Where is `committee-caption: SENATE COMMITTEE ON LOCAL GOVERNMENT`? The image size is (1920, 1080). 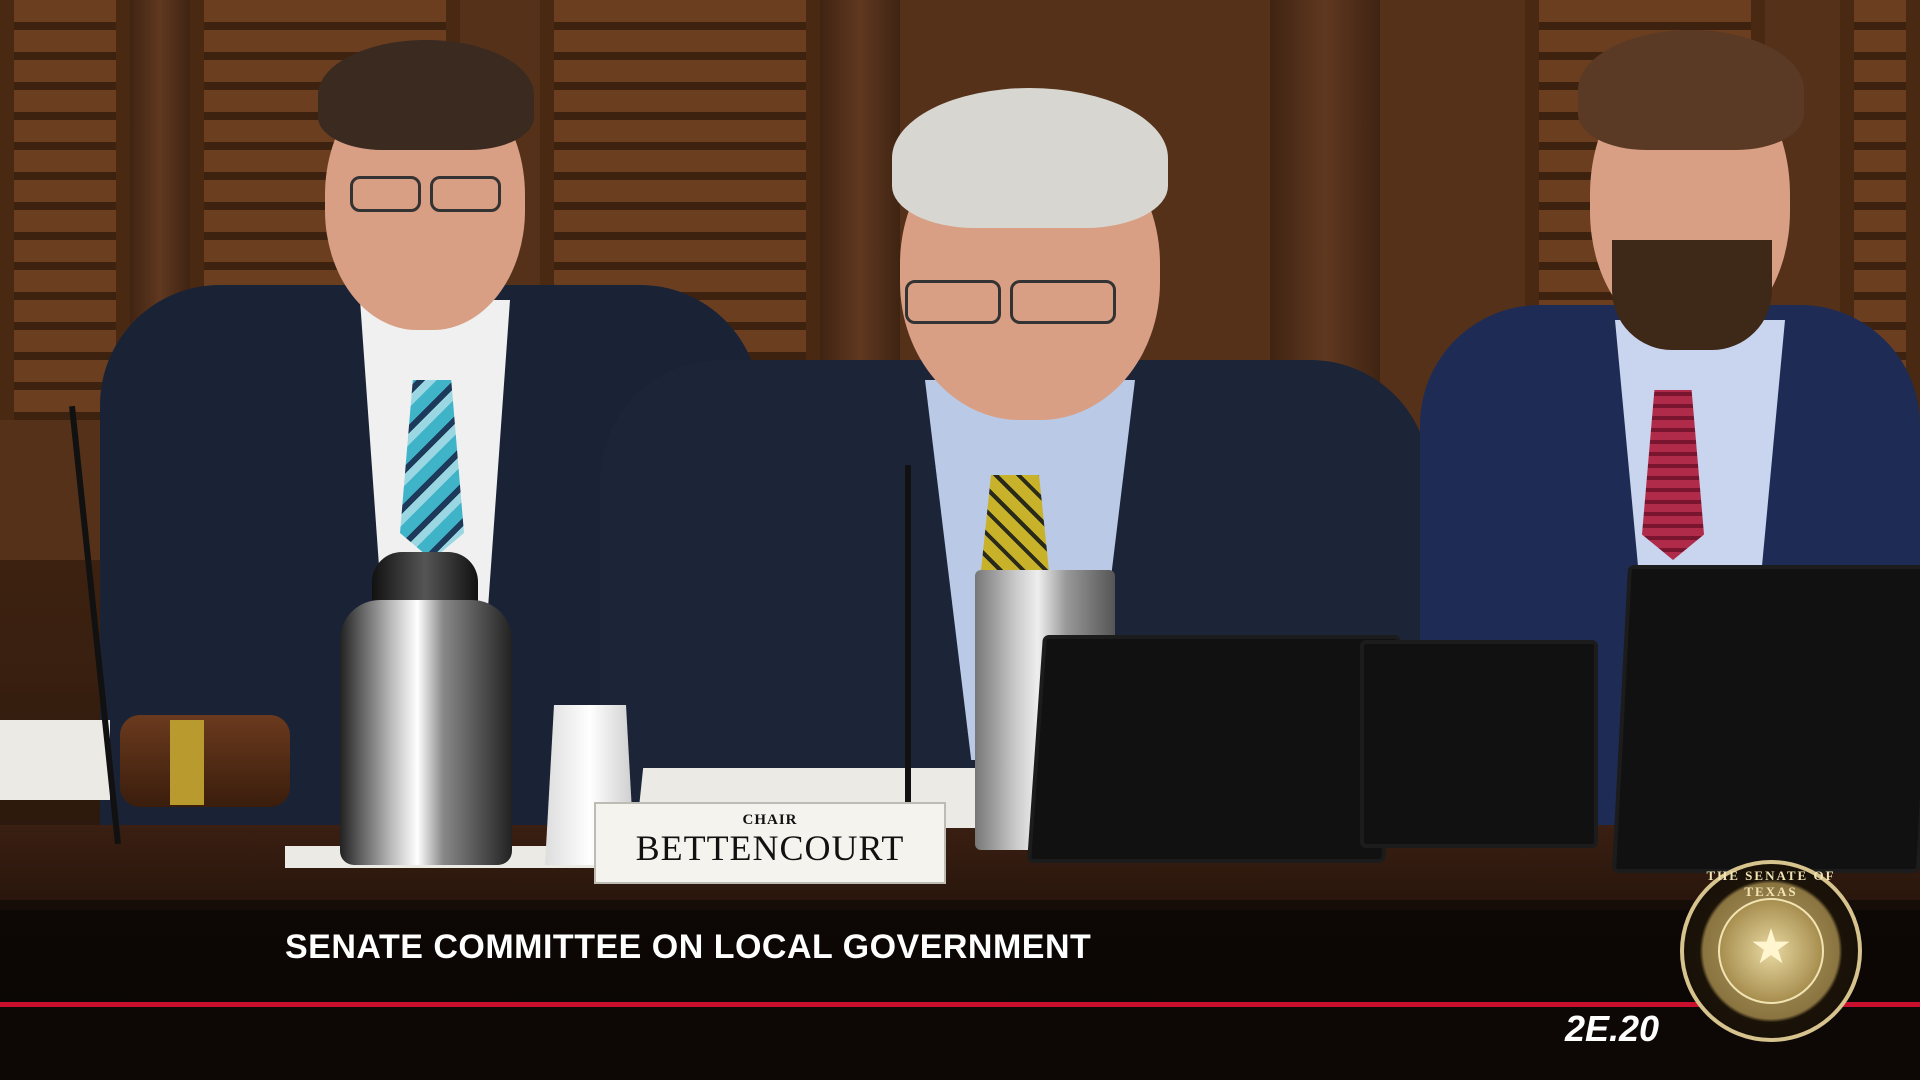 committee-caption: SENATE COMMITTEE ON LOCAL GOVERNMENT is located at coordinates (688, 947).